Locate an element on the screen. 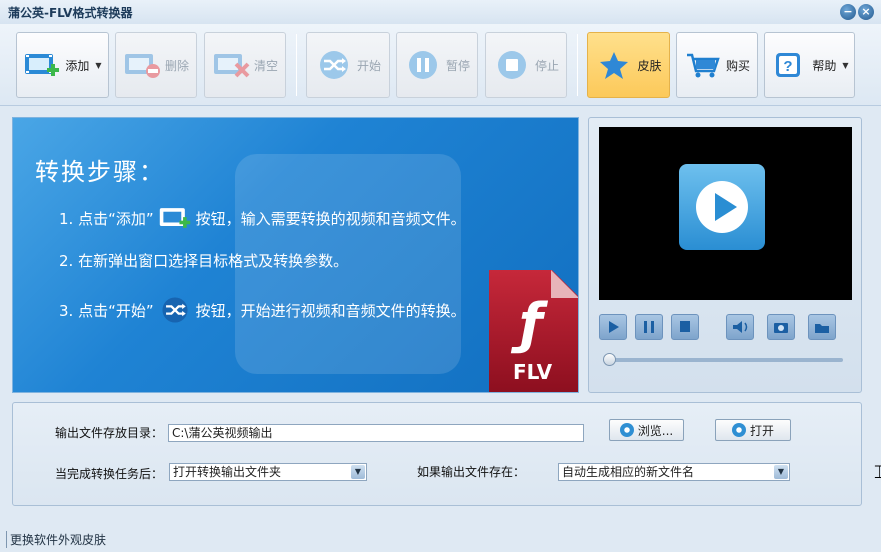  flv-file-icon: ƒ FLV is located at coordinates (533, 331).